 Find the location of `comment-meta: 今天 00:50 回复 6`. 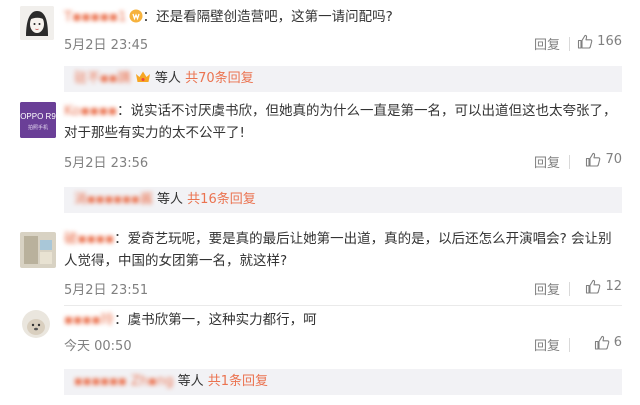

comment-meta: 今天 00:50 回复 6 is located at coordinates (343, 345).